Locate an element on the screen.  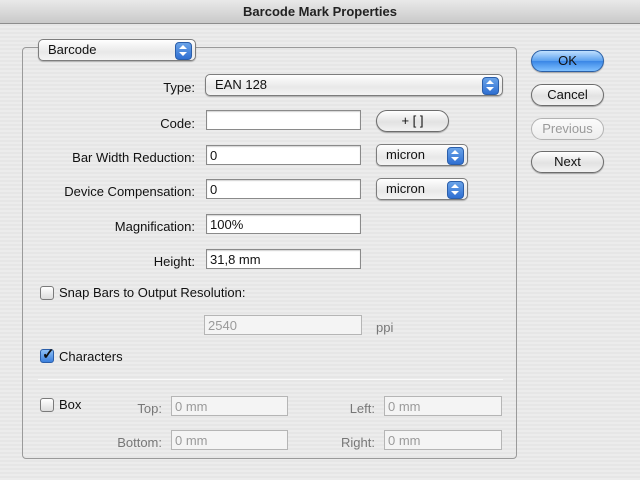
checkmark-icon: ✓ is located at coordinates (48, 354).